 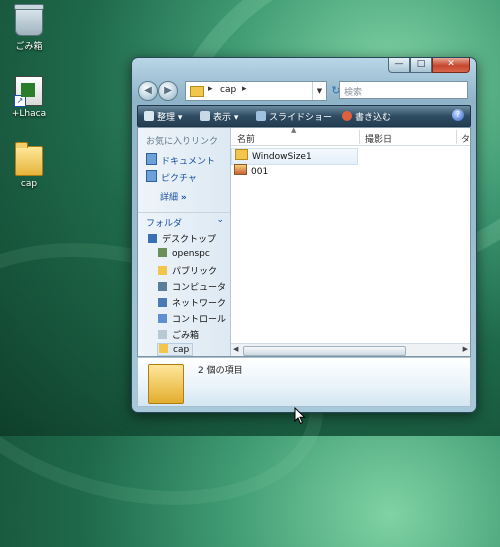 What do you see at coordinates (164, 224) in the screenshot?
I see `folders-title: フォルダ` at bounding box center [164, 224].